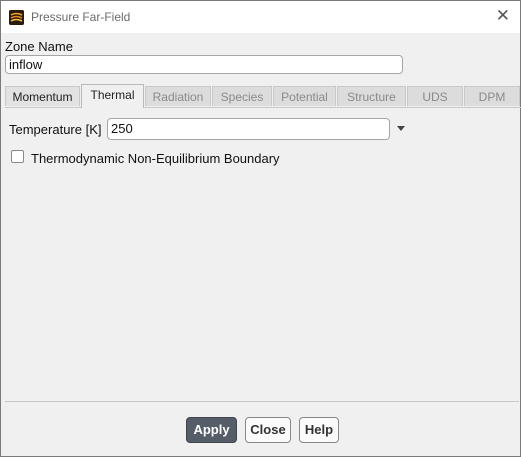 This screenshot has width=521, height=457. What do you see at coordinates (81, 17) in the screenshot?
I see `window-title: Pressure Far-Field` at bounding box center [81, 17].